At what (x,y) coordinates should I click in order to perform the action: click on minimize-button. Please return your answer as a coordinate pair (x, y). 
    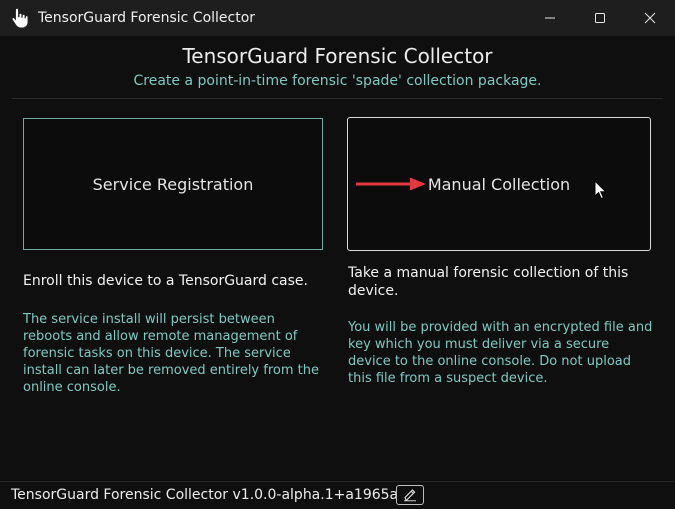
    Looking at the image, I should click on (550, 18).